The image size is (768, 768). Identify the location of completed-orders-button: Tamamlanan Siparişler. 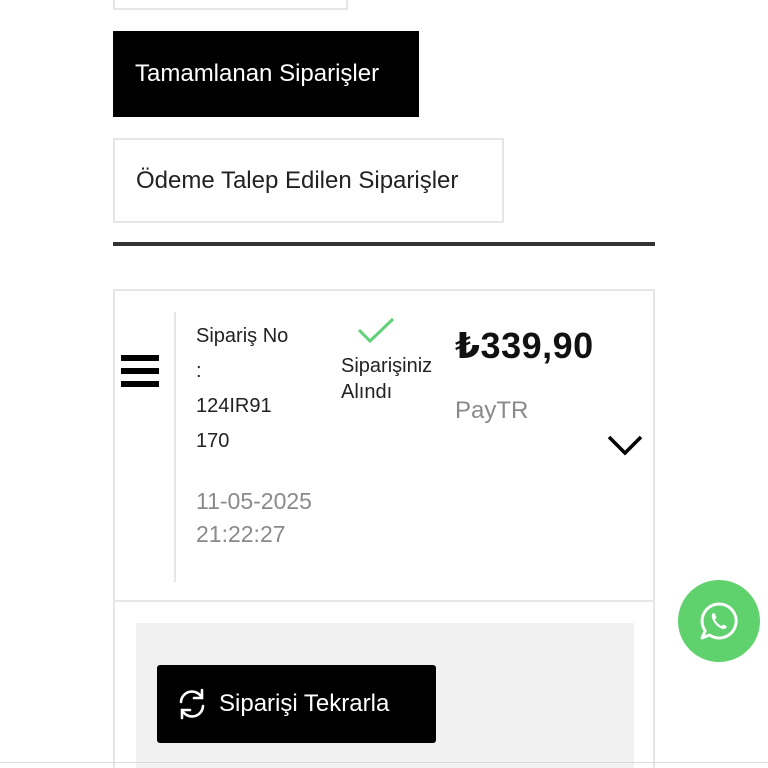
(266, 74).